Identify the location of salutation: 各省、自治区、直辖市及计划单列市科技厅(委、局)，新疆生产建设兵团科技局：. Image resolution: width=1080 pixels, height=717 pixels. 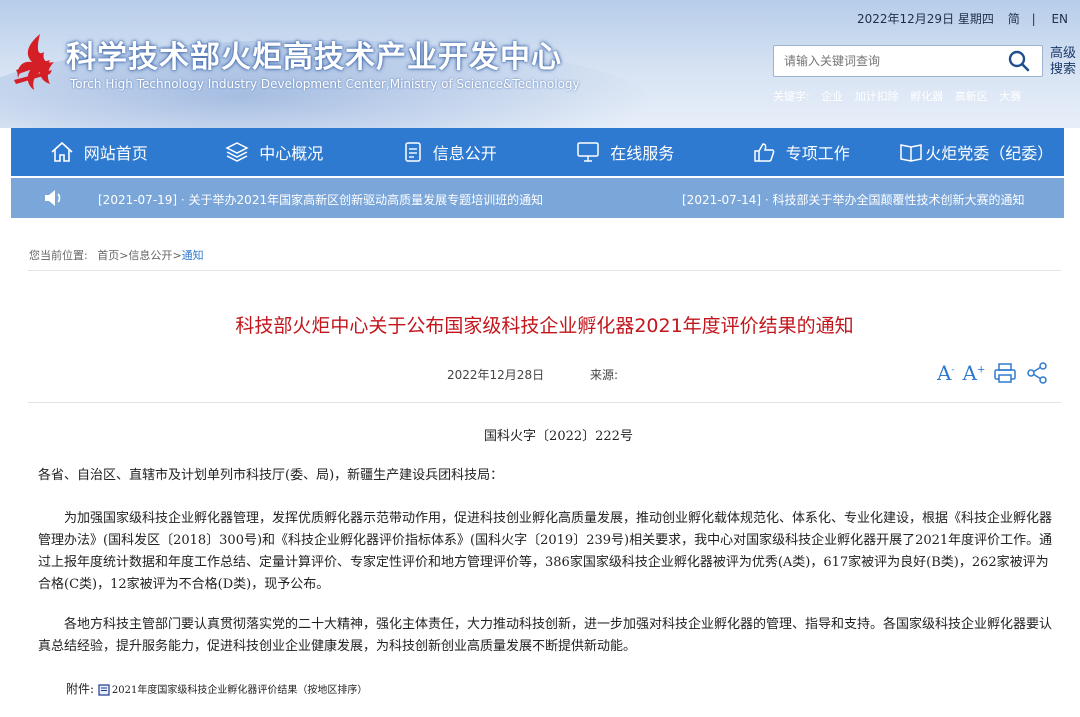
(271, 475).